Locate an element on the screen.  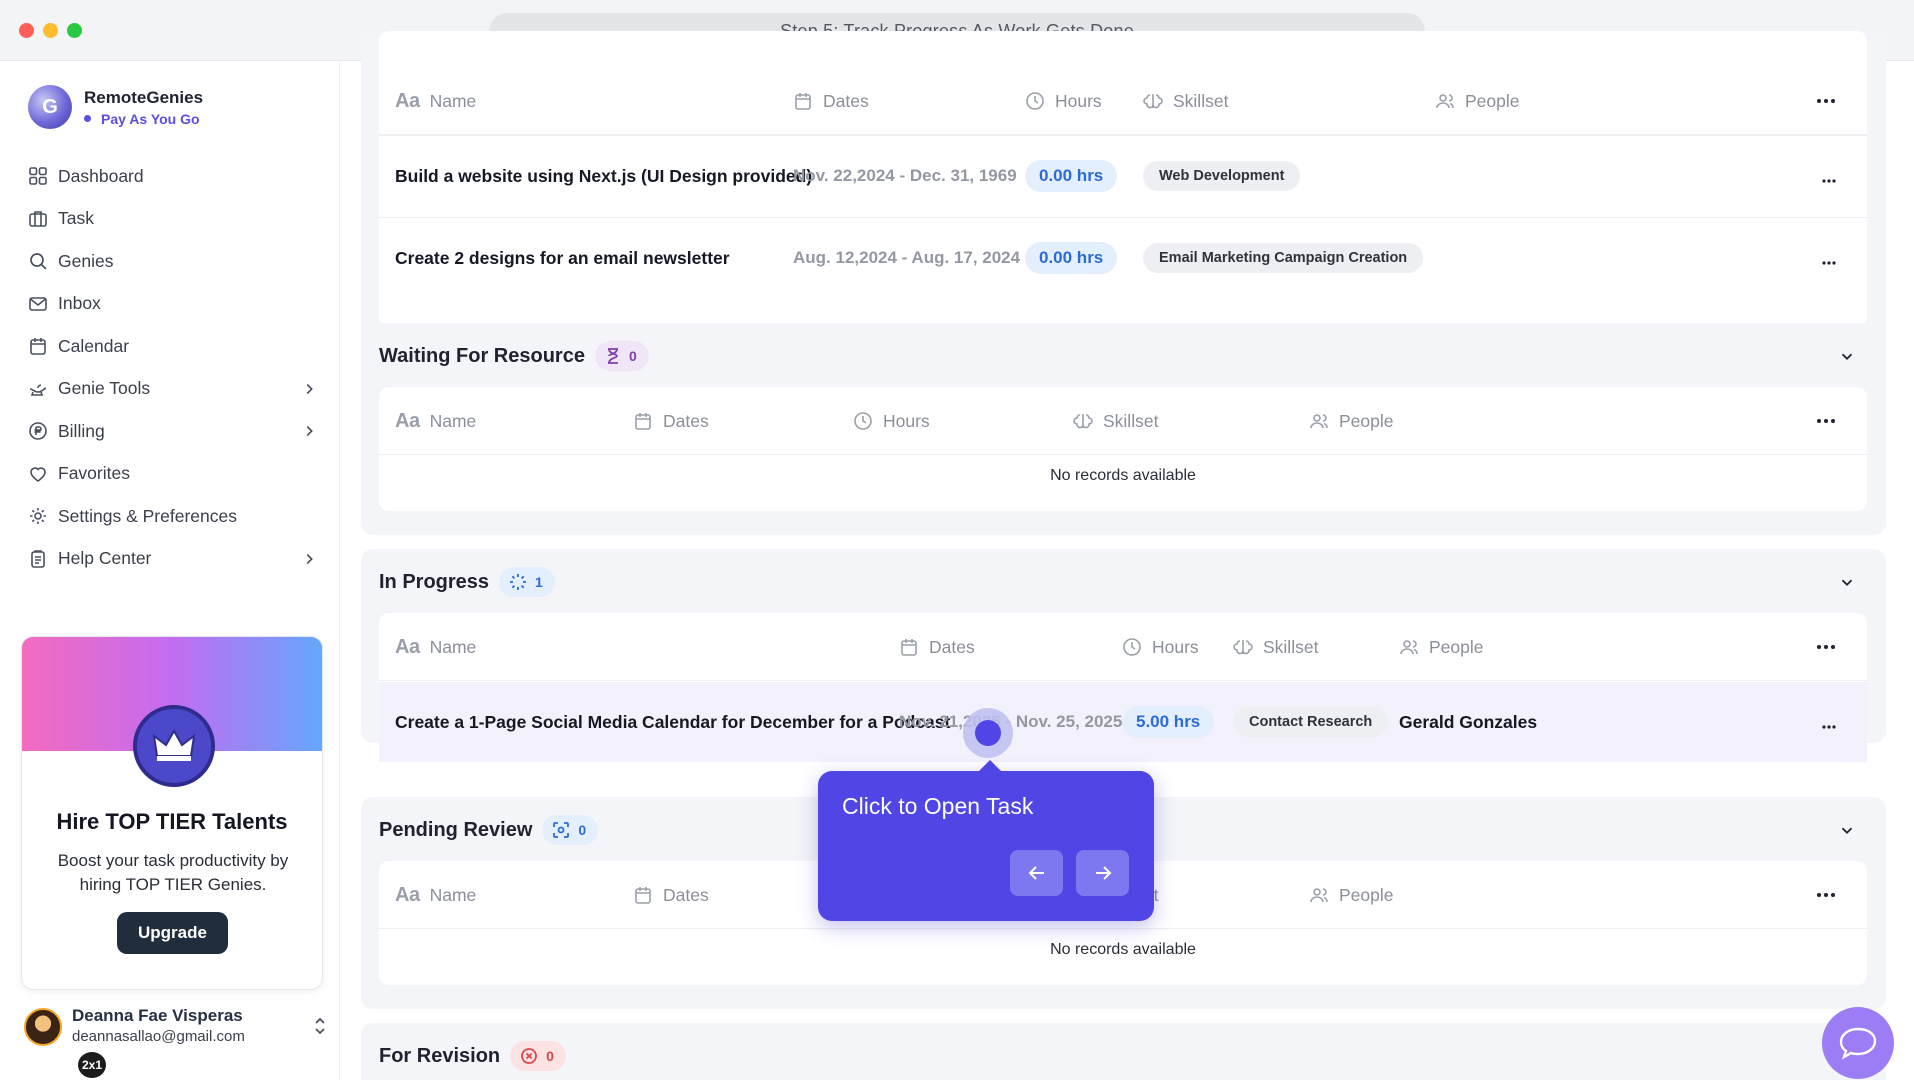
sidebar-item-dashboard: Dashboard is located at coordinates (173, 176).